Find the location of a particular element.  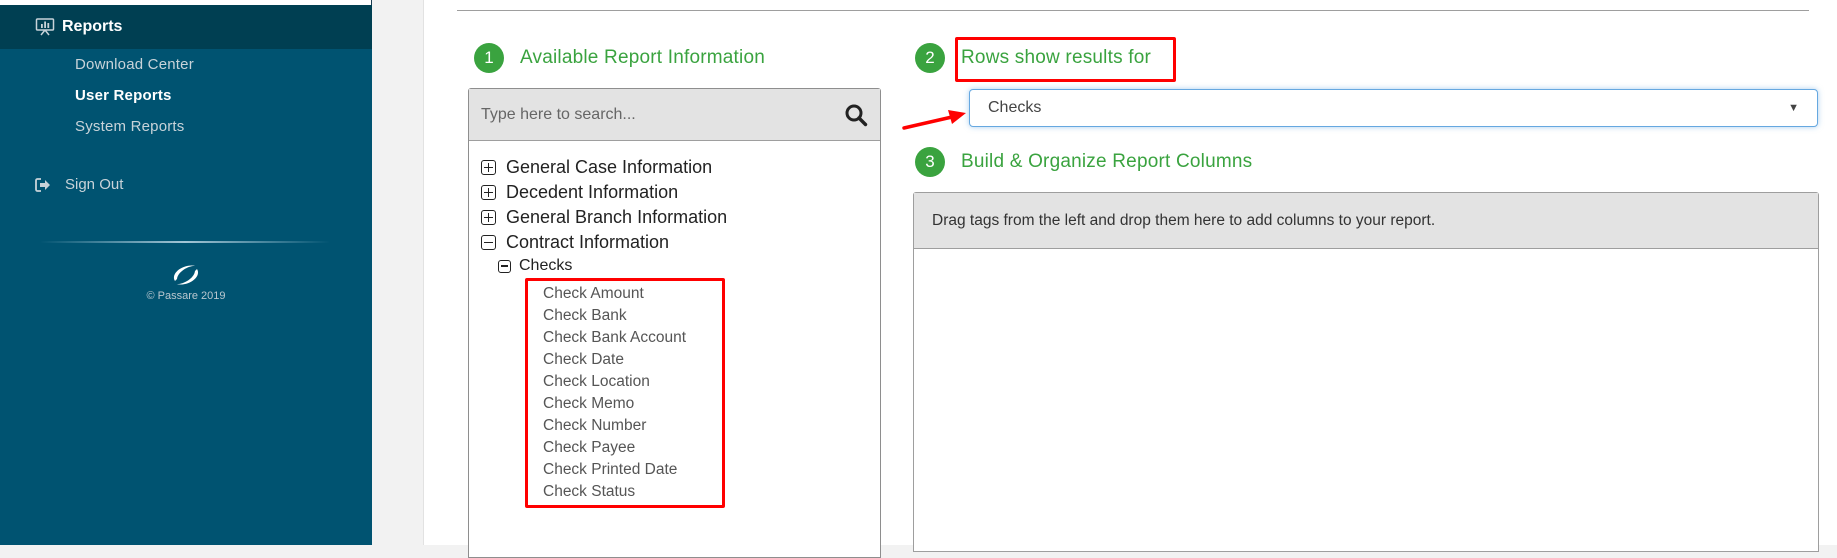

passare-logo-icon is located at coordinates (186, 275).